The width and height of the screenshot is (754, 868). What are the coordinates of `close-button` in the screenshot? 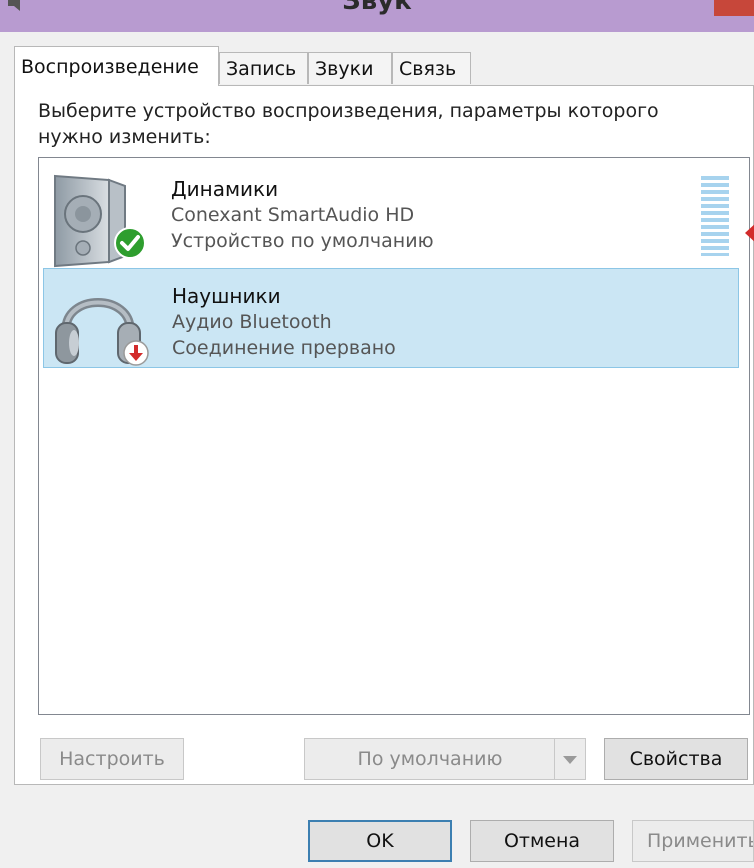 It's located at (734, 8).